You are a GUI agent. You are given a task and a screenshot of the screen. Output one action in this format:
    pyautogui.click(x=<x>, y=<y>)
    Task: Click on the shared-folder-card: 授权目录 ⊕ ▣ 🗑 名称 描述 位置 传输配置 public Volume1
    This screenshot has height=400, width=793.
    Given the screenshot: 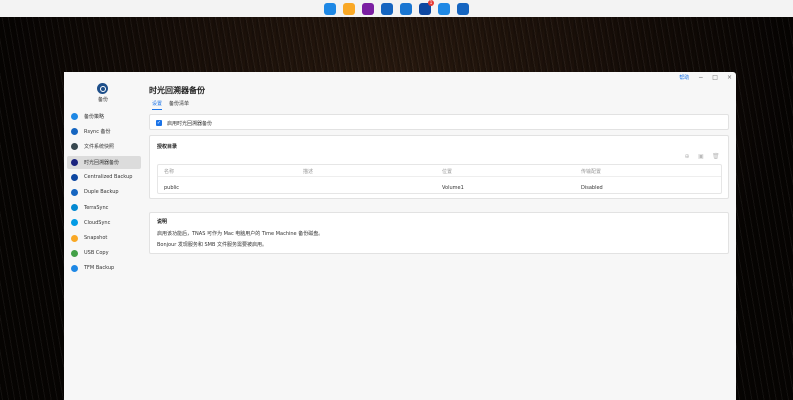 What is the action you would take?
    pyautogui.click(x=439, y=167)
    